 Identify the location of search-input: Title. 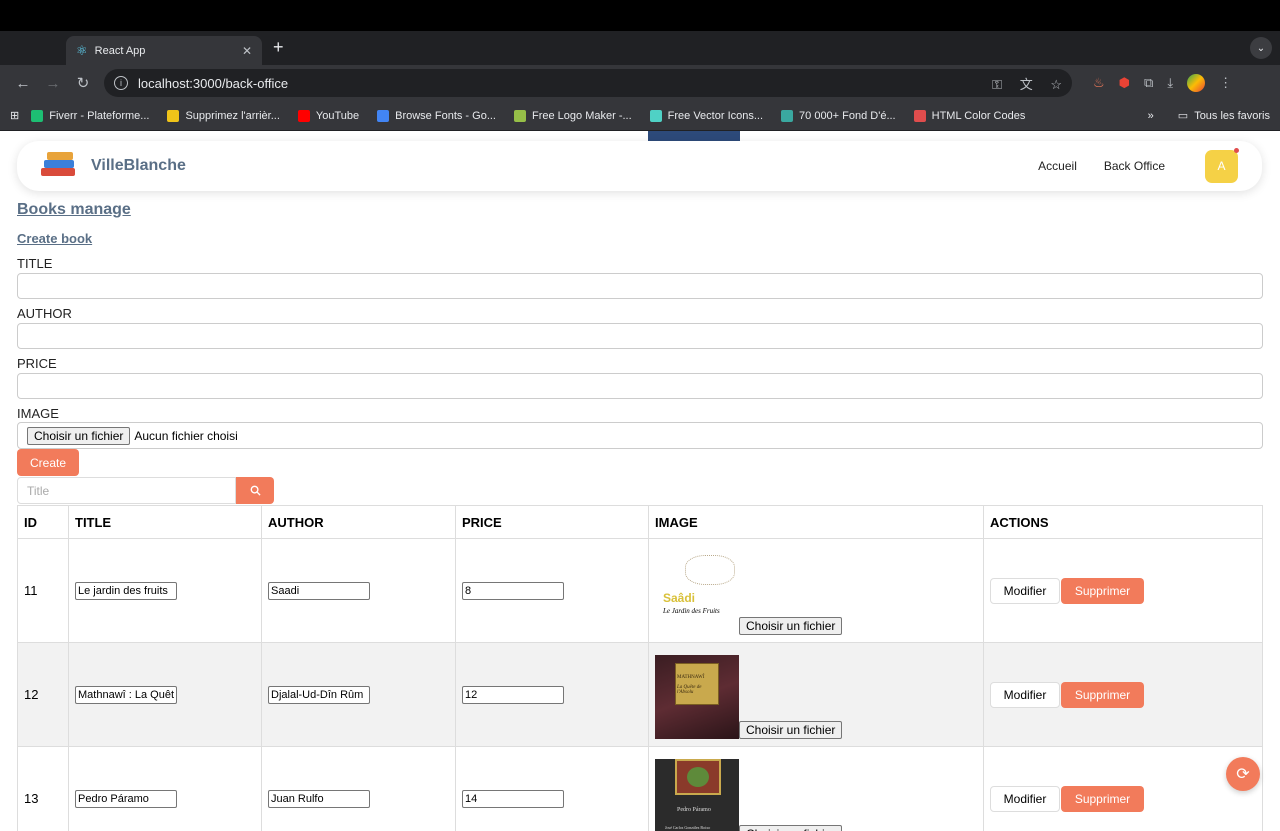
(126, 490).